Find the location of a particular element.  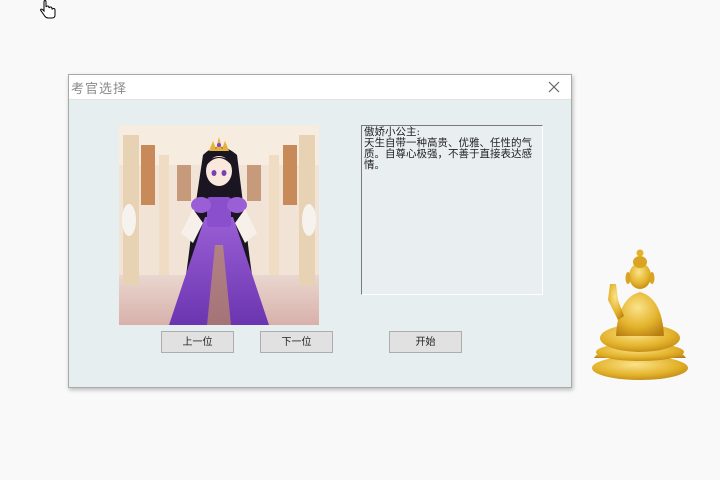

titlebar: 考官选择 is located at coordinates (320, 87).